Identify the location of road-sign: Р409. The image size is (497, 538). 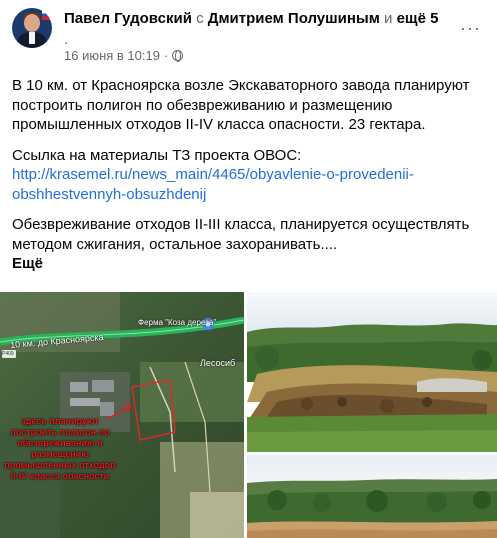
(8, 354).